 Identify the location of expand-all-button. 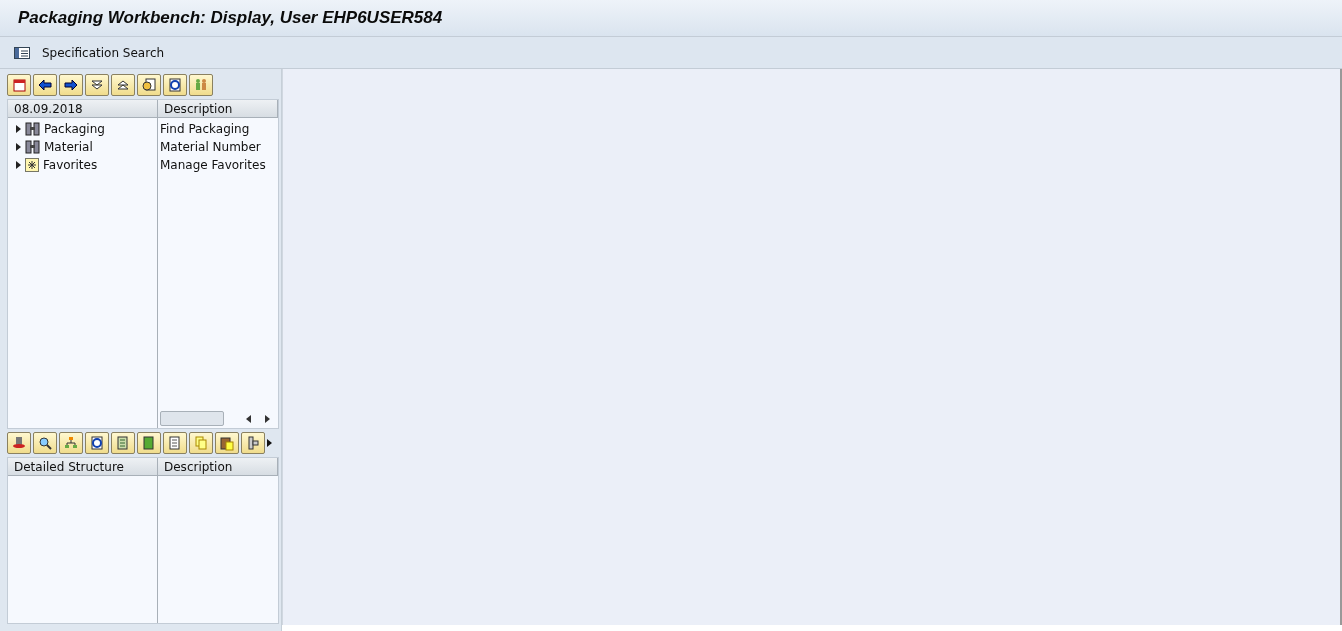
(97, 85).